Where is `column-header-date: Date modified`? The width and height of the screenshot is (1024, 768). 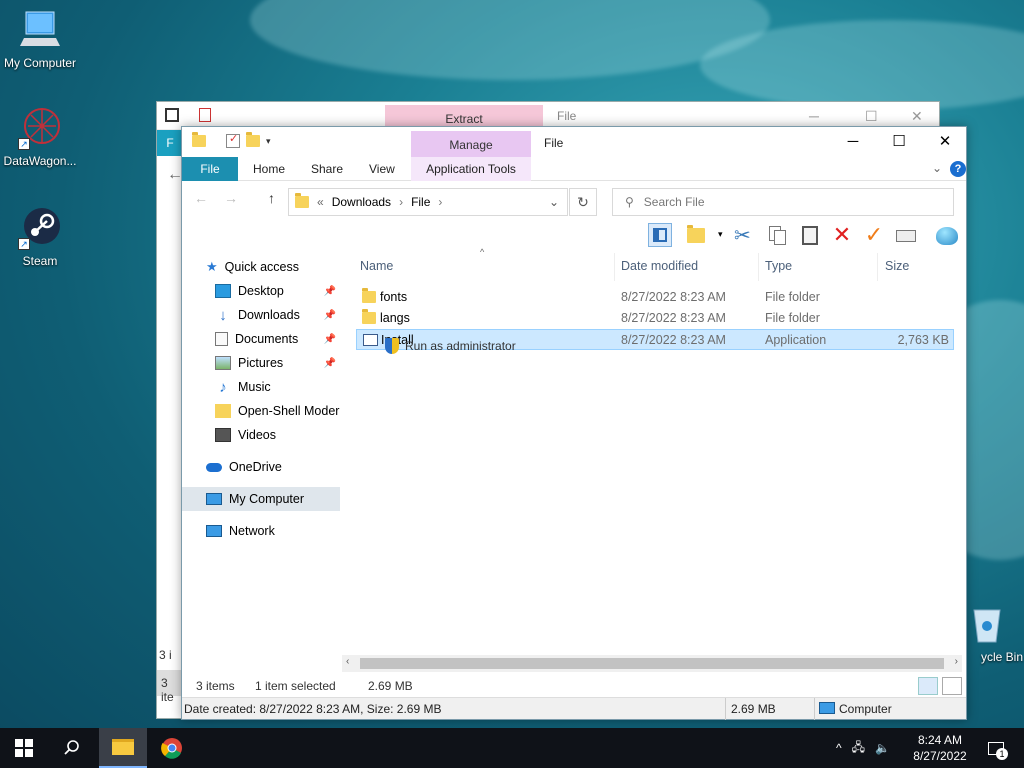
column-header-date: Date modified is located at coordinates (659, 266).